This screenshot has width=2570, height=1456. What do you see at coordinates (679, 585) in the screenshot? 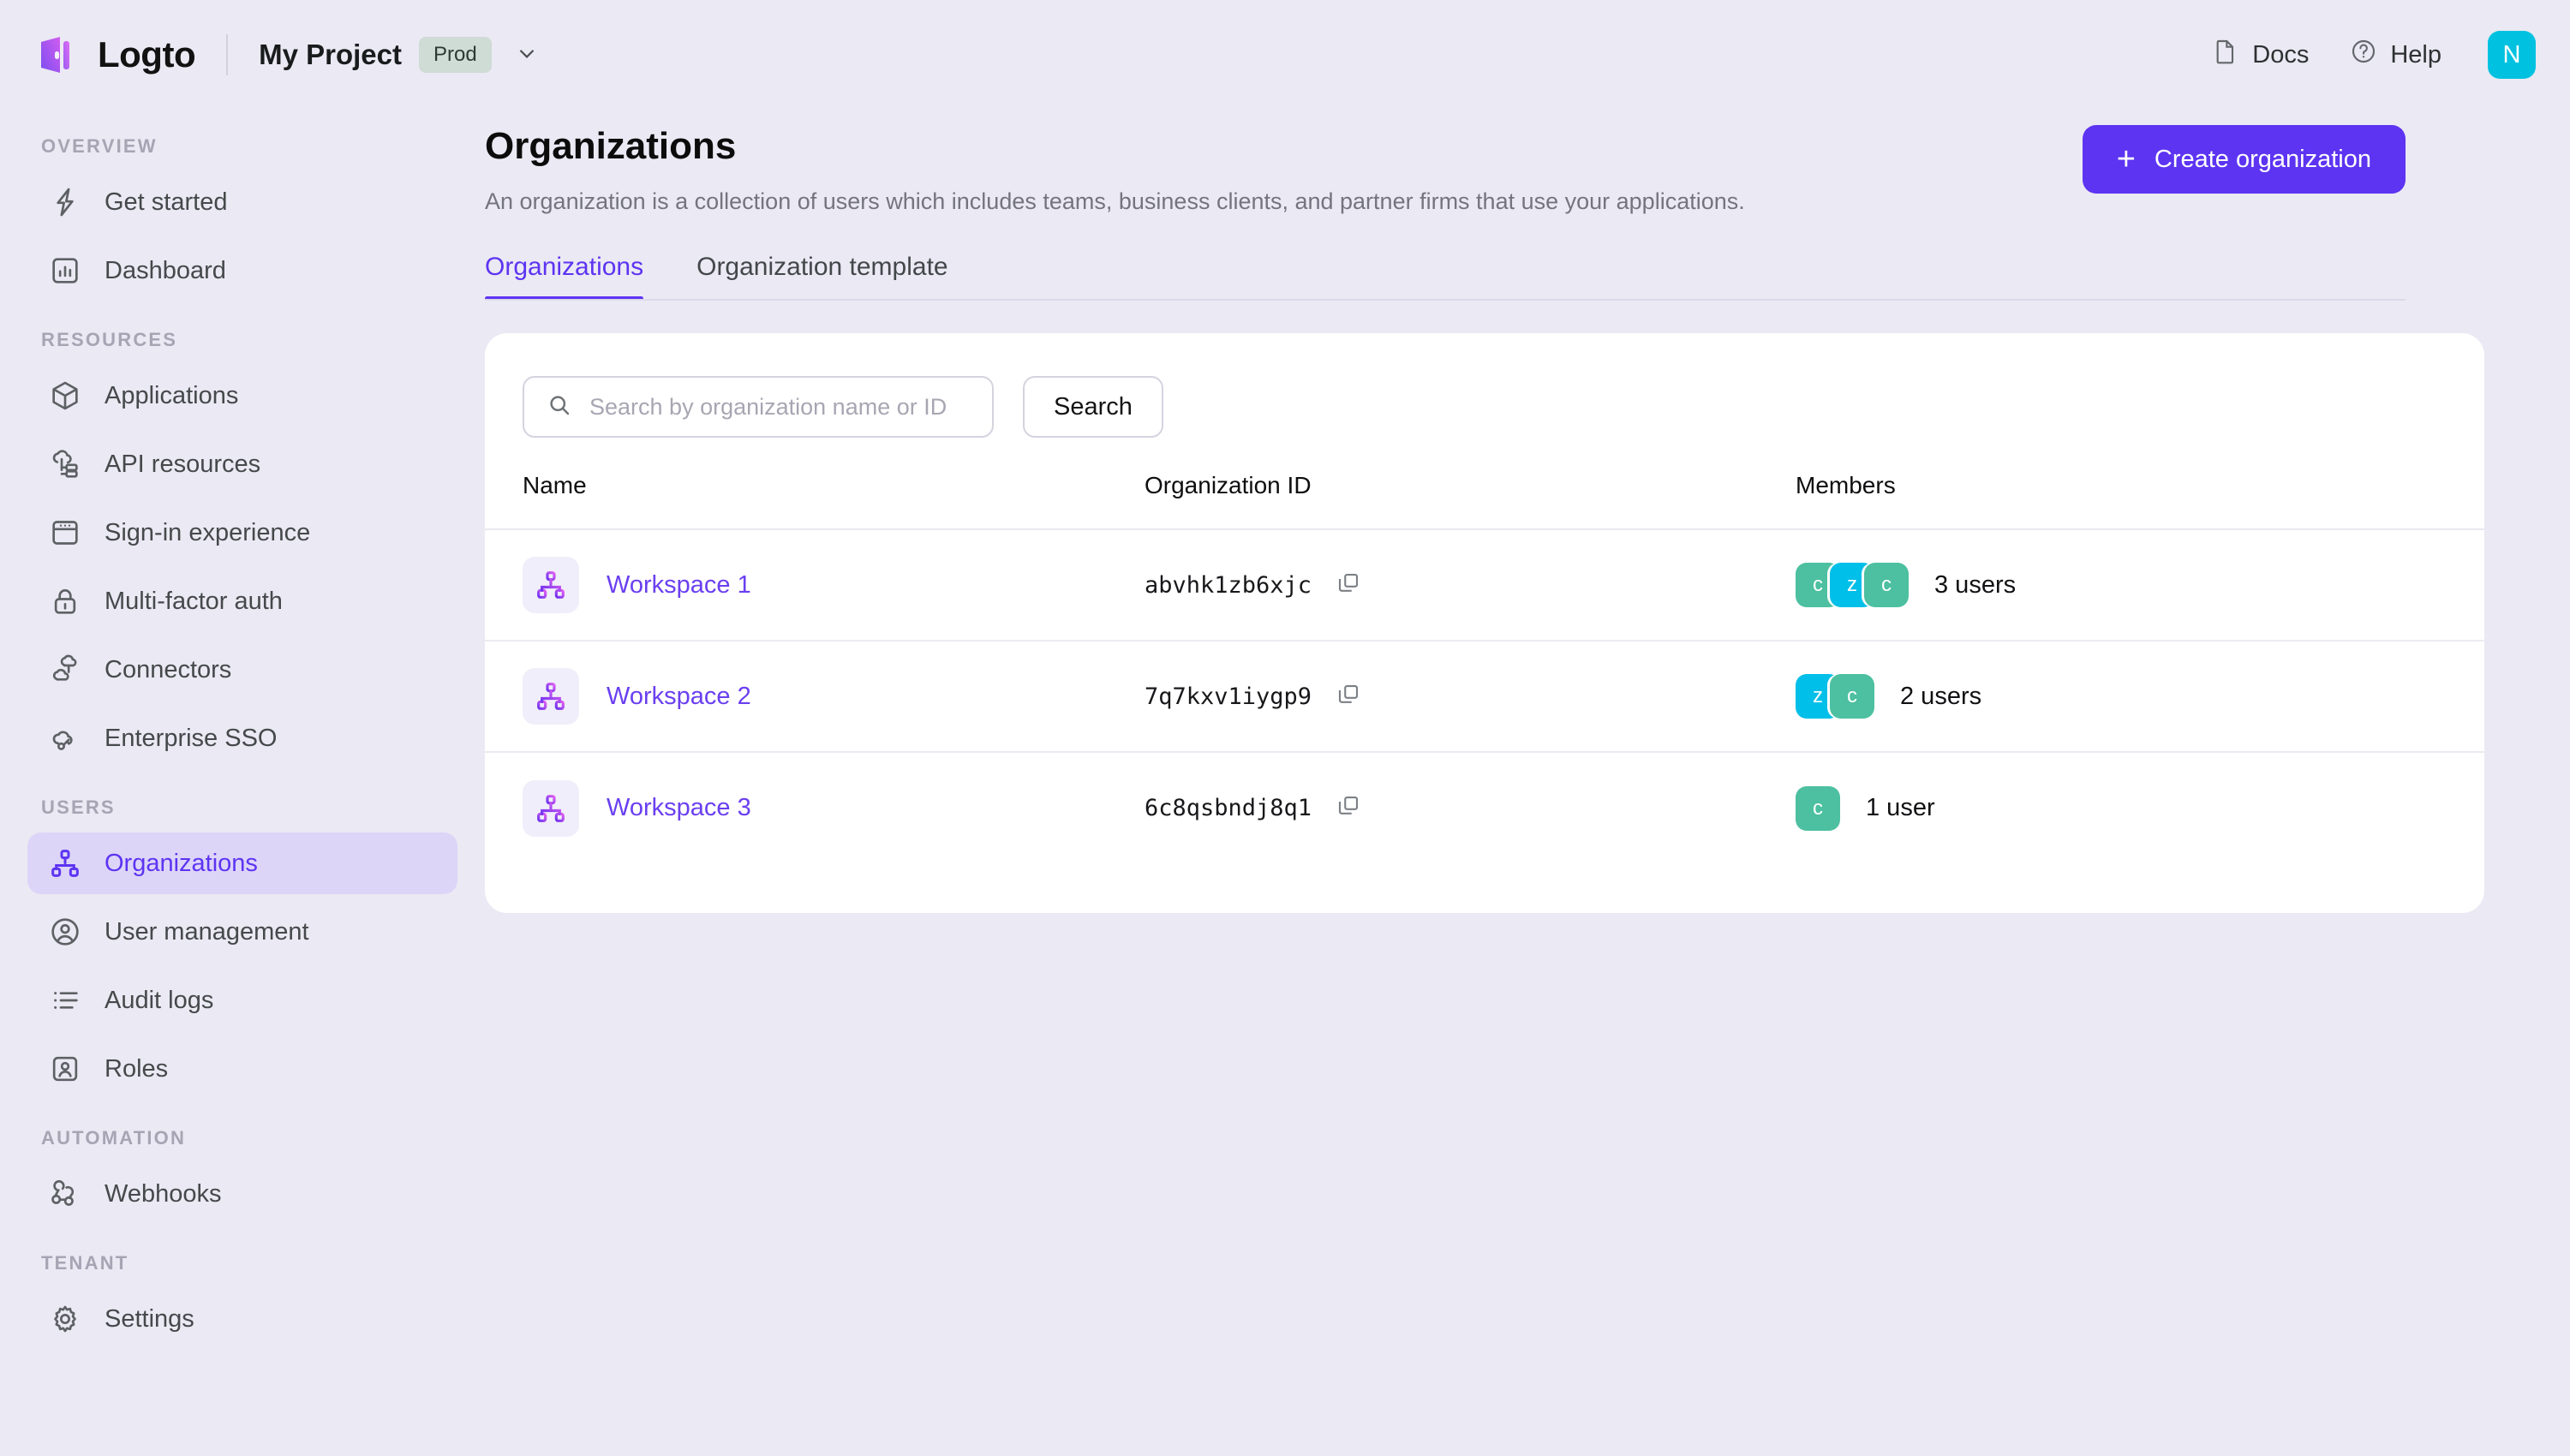
I see `organization-name-link: Workspace 1` at bounding box center [679, 585].